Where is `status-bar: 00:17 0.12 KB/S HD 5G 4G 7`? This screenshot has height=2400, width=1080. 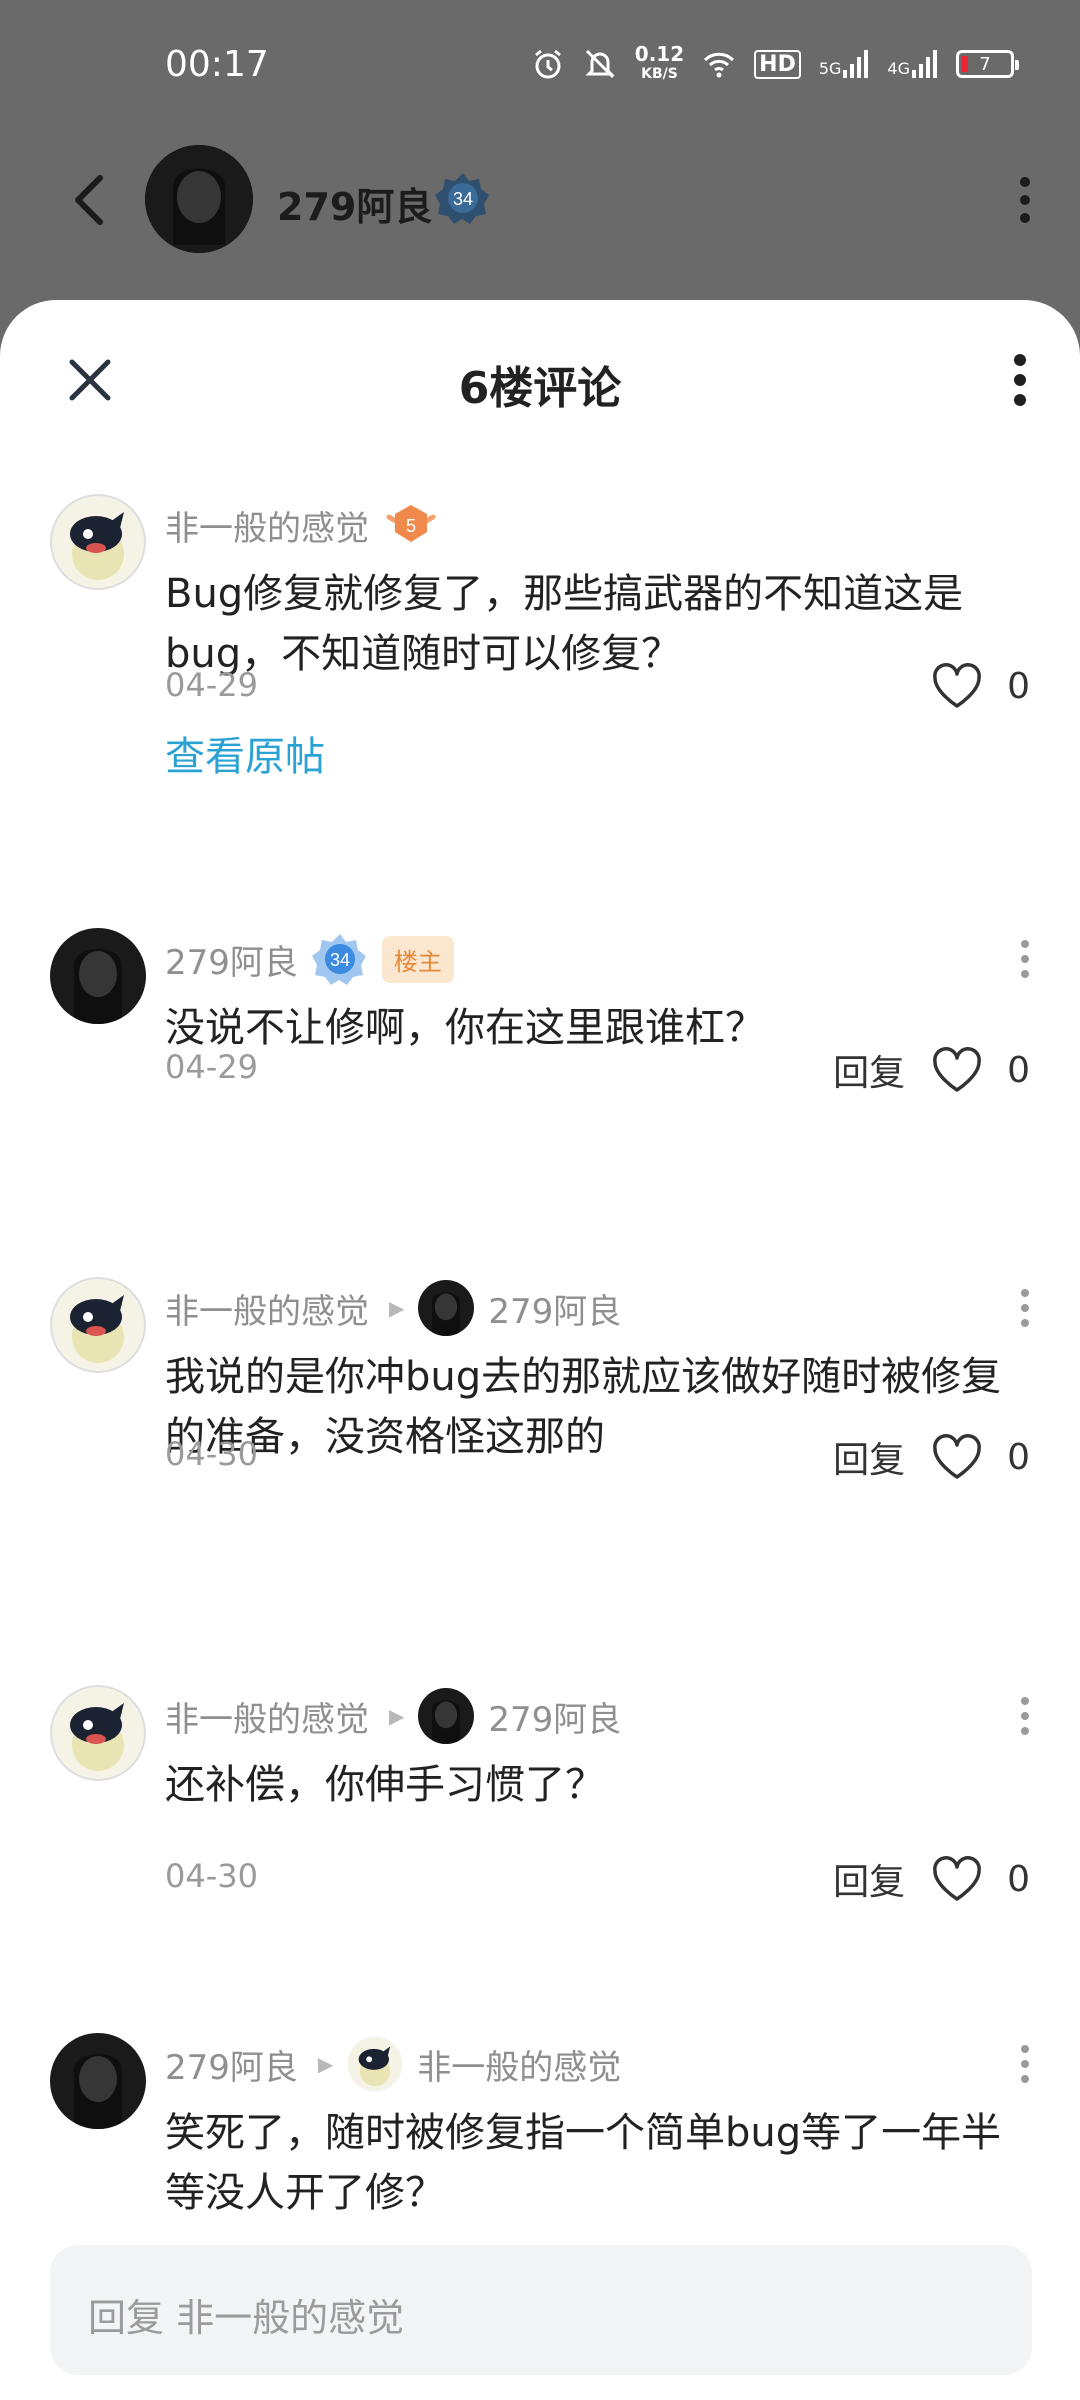 status-bar: 00:17 0.12 KB/S HD 5G 4G 7 is located at coordinates (540, 65).